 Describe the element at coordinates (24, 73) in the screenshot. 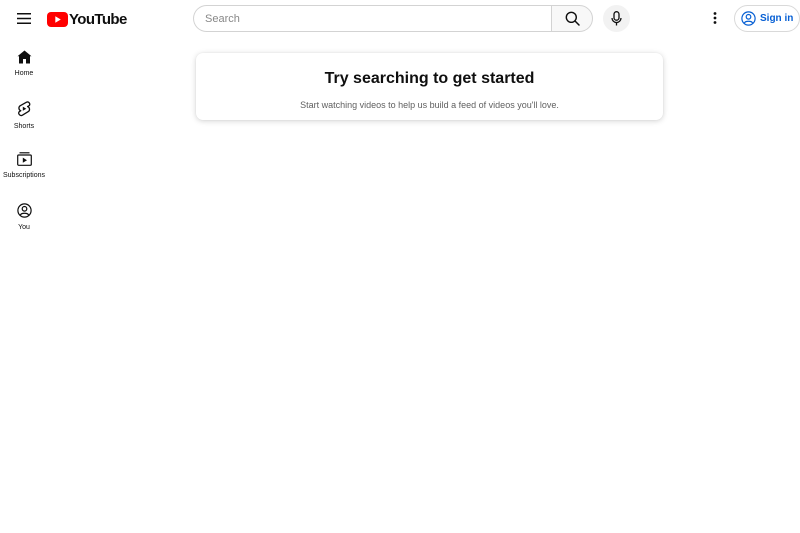

I see `sidebar-item-label: Home` at that location.